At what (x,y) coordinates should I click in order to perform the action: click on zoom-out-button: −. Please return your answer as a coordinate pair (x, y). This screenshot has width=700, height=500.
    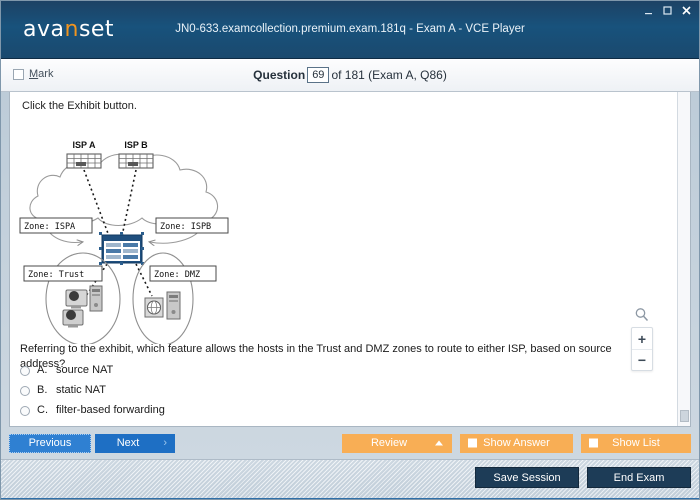
    Looking at the image, I should click on (642, 359).